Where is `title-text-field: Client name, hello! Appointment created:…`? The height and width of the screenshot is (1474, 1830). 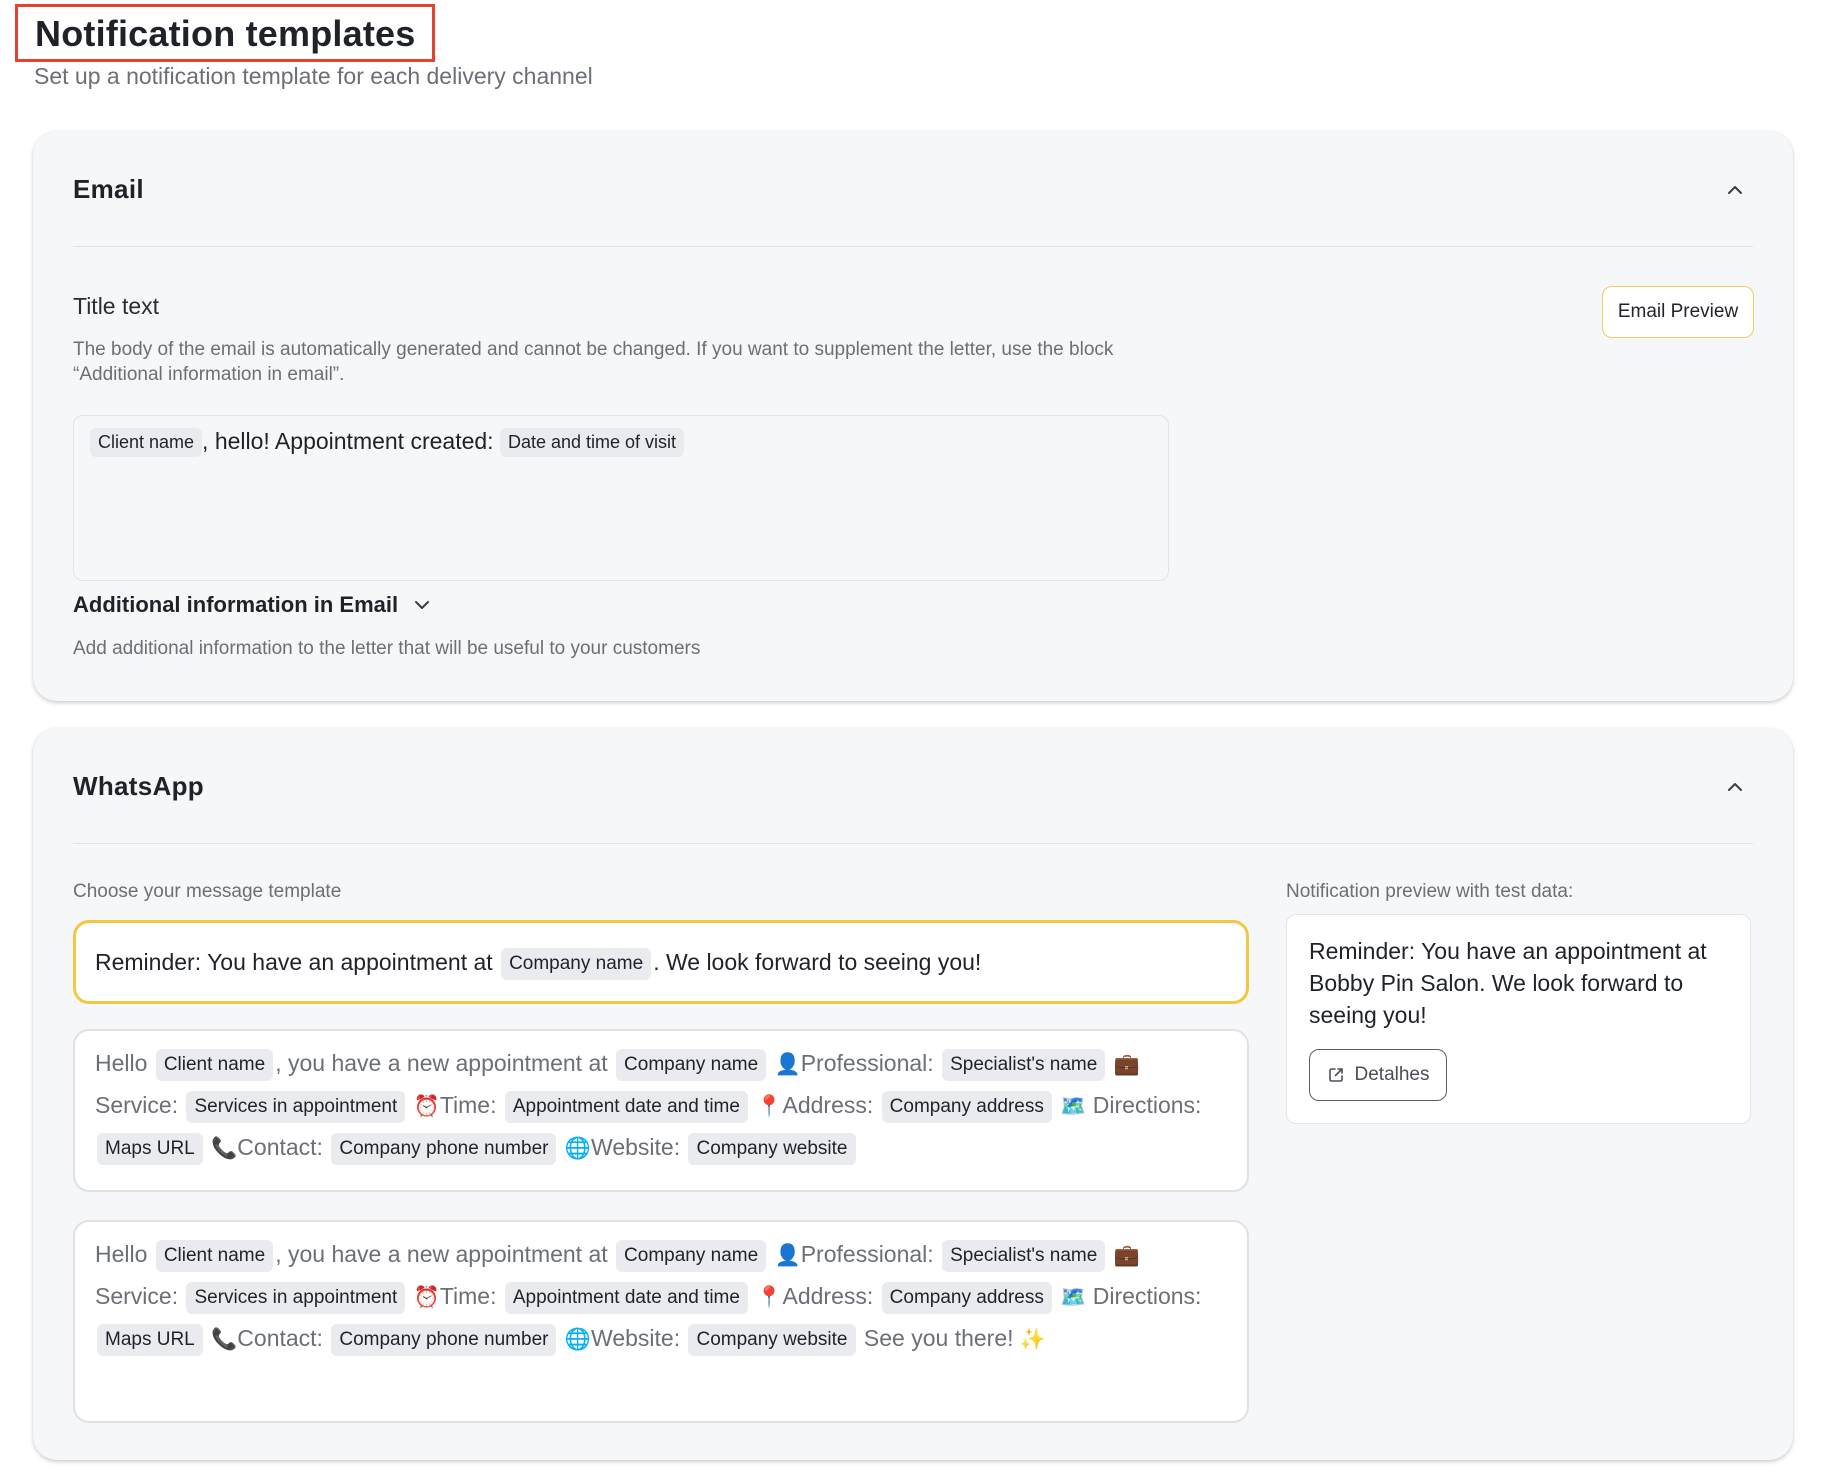
title-text-field: Client name, hello! Appointment created:… is located at coordinates (621, 498).